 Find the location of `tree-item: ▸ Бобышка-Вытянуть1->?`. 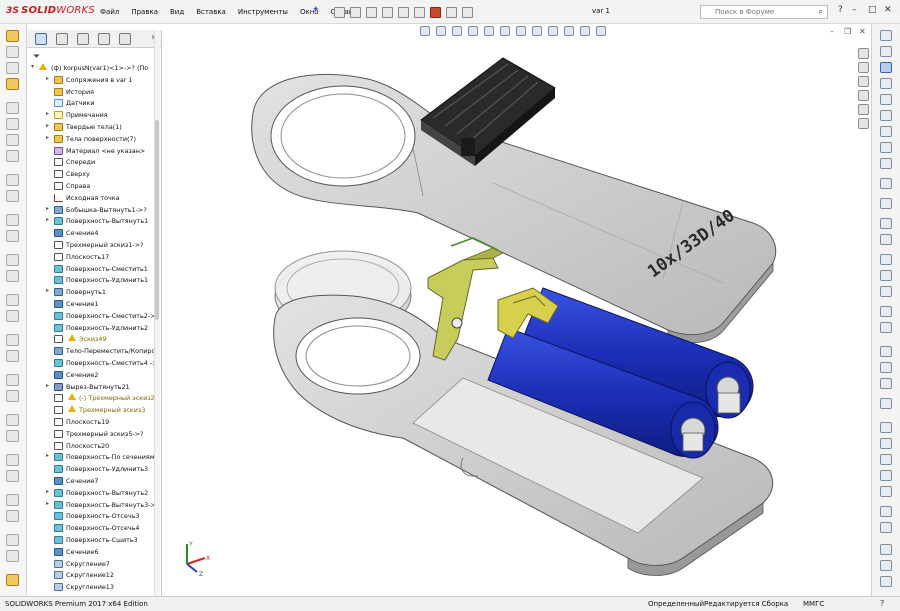

tree-item: ▸ Бобышка-Вытянуть1->? is located at coordinates (94, 210).